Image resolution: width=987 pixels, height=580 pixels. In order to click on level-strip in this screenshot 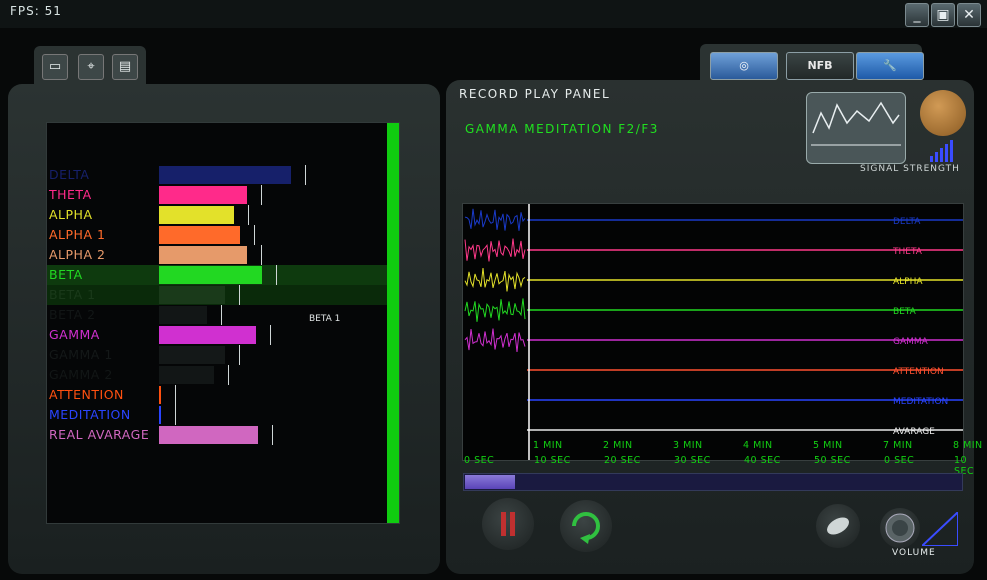, I will do `click(393, 323)`.